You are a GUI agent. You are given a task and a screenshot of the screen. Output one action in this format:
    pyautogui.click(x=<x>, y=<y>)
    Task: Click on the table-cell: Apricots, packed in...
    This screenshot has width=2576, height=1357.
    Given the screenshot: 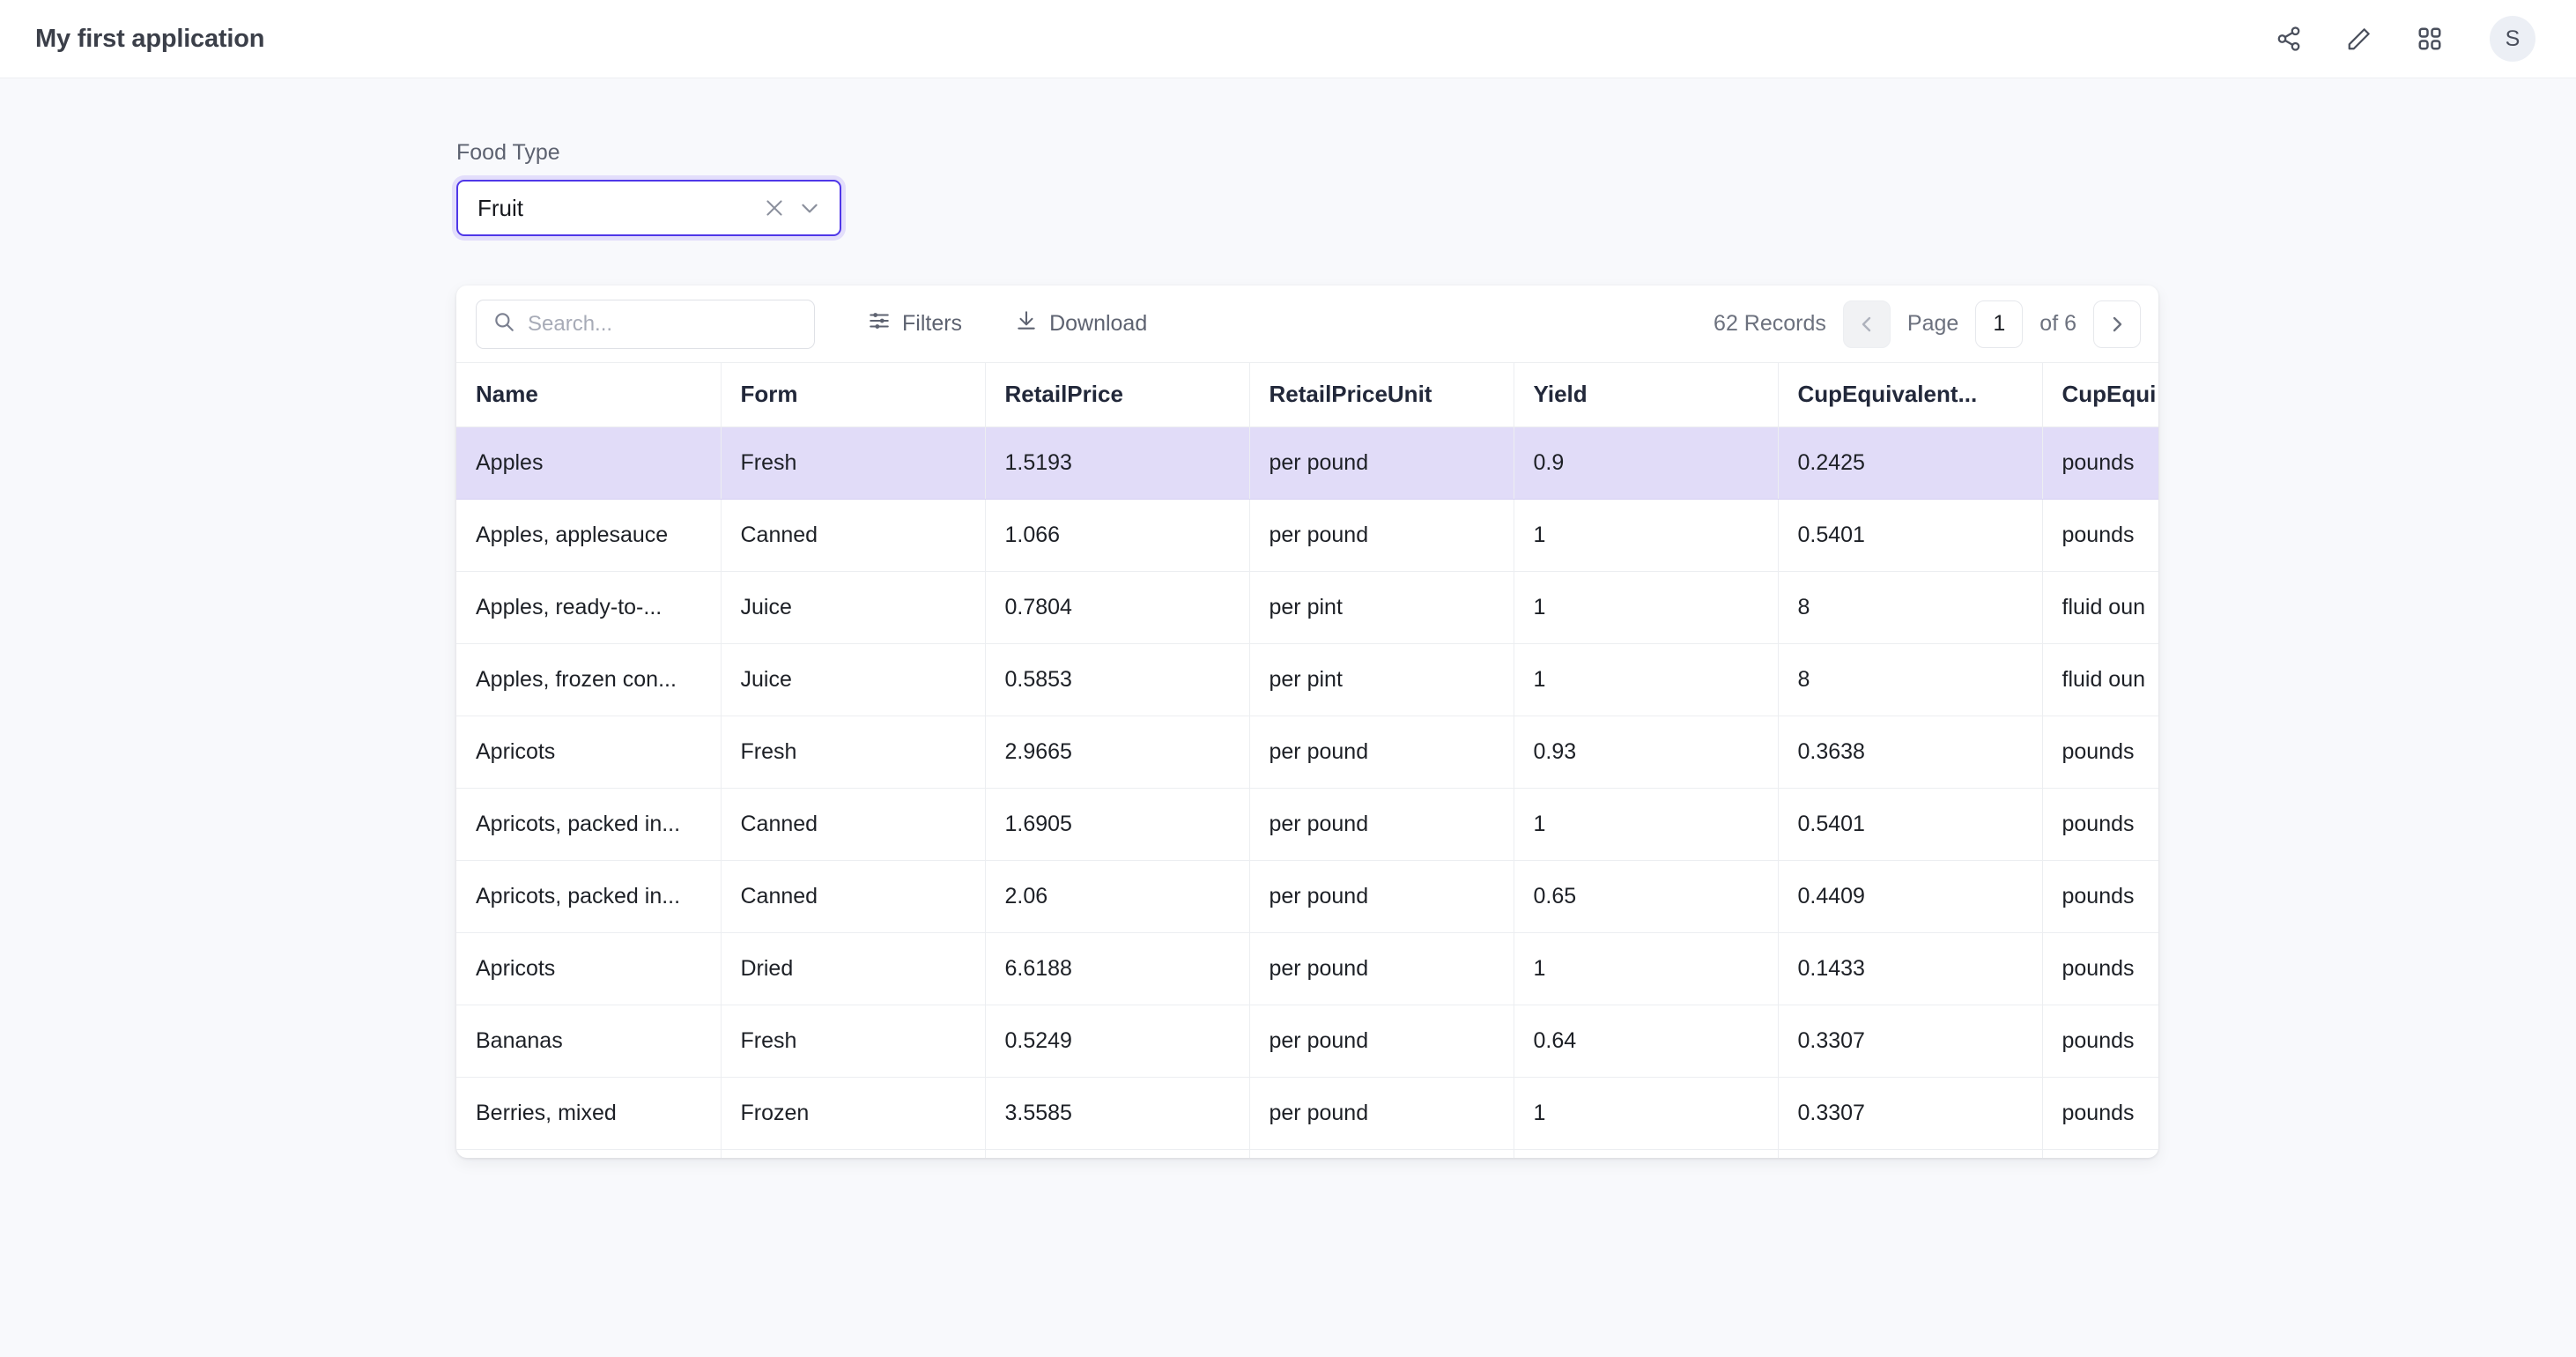 What is the action you would take?
    pyautogui.click(x=589, y=824)
    